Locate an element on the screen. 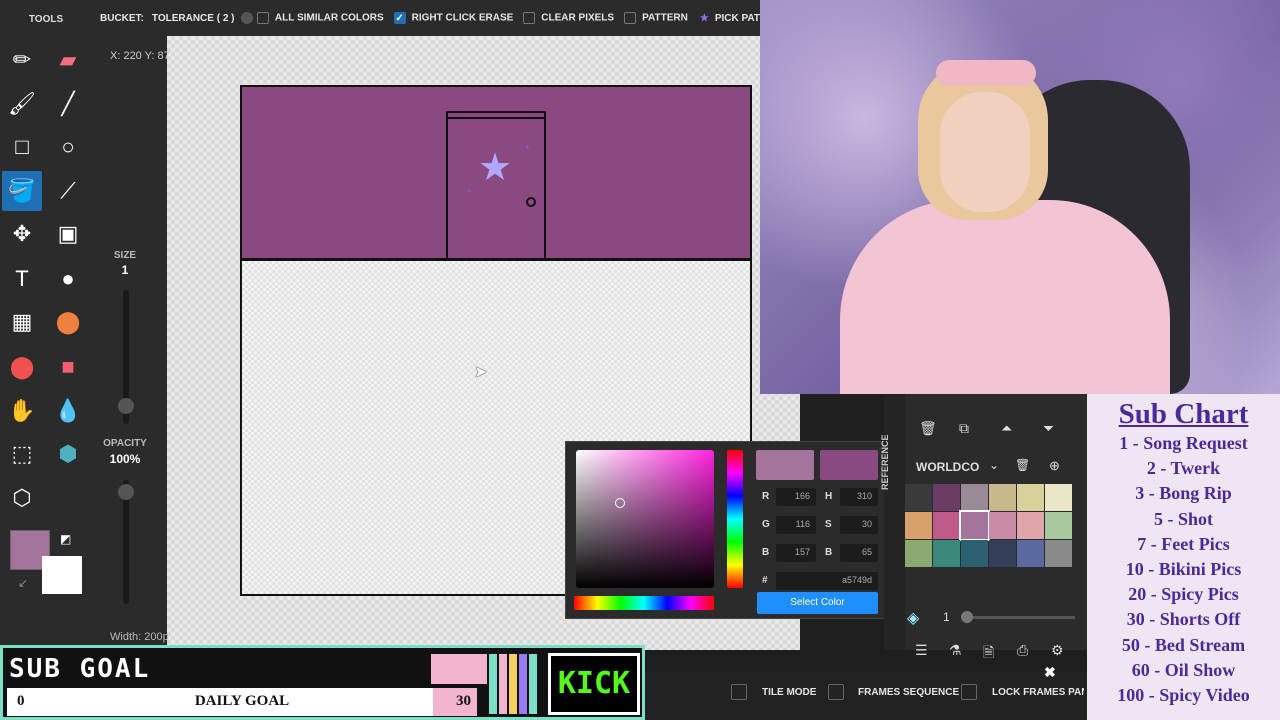 This screenshot has width=1280, height=720. copy-icon: ⧉ is located at coordinates (964, 428).